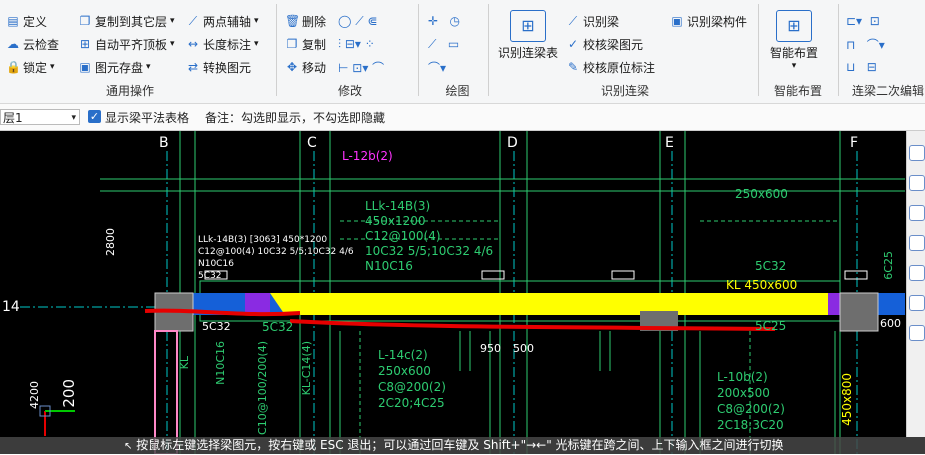 This screenshot has height=455, width=925. I want to click on axis-label-14: 14, so click(11, 307).